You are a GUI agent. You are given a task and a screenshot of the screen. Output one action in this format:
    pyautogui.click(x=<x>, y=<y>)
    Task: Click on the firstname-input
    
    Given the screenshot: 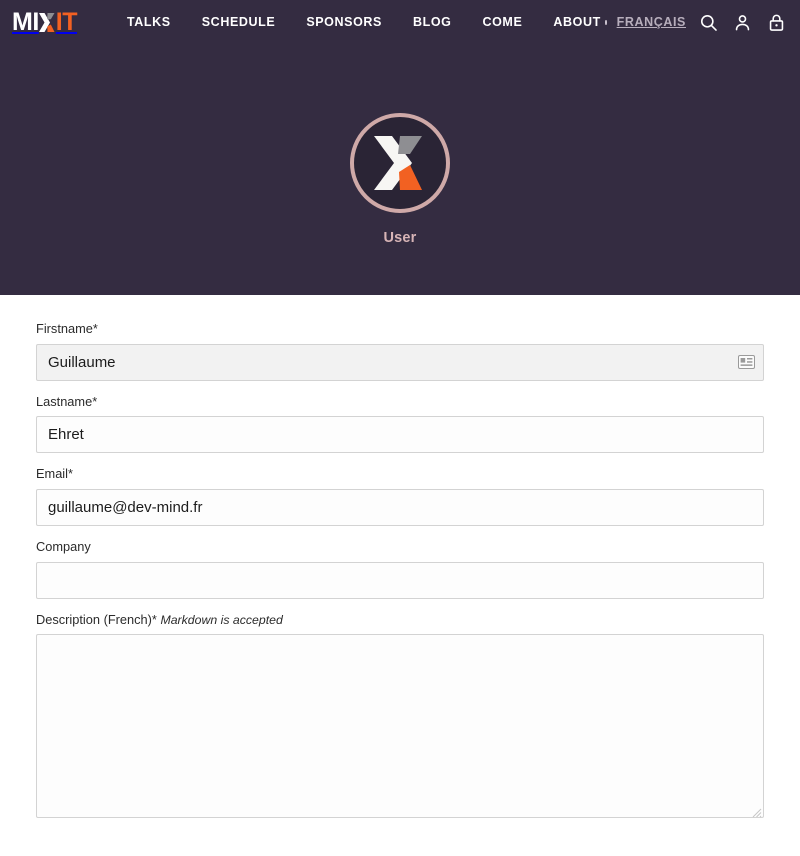 What is the action you would take?
    pyautogui.click(x=400, y=362)
    